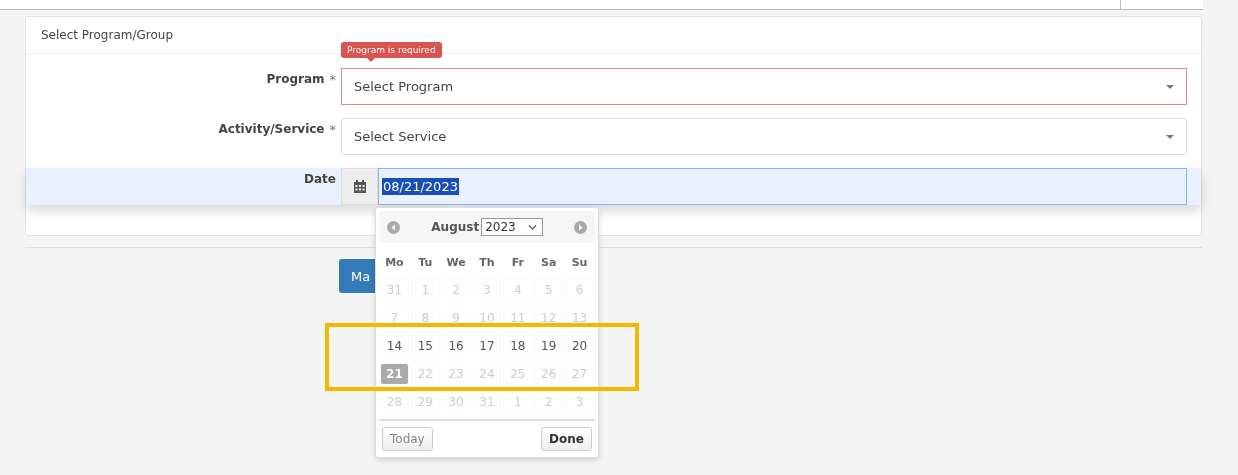  I want to click on weekday-label: We, so click(456, 262).